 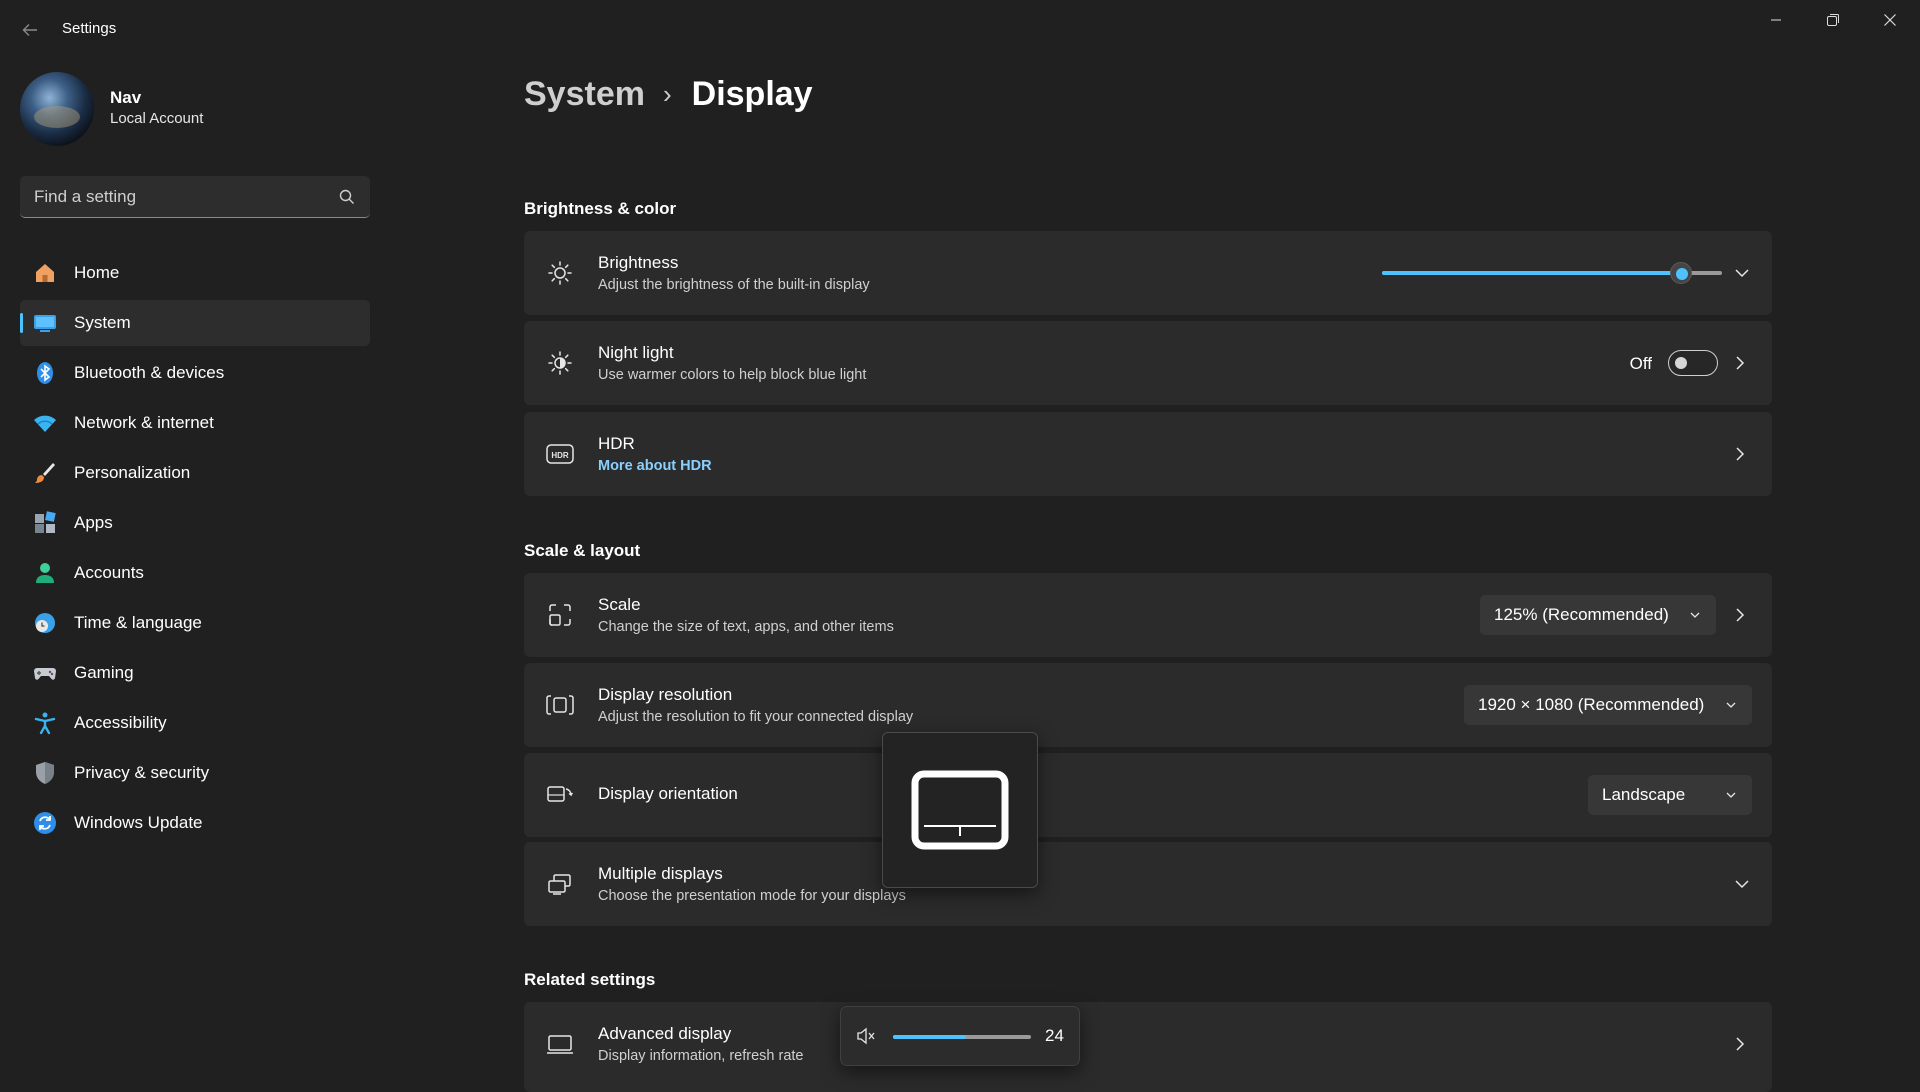 What do you see at coordinates (45, 473) in the screenshot?
I see `brush-icon` at bounding box center [45, 473].